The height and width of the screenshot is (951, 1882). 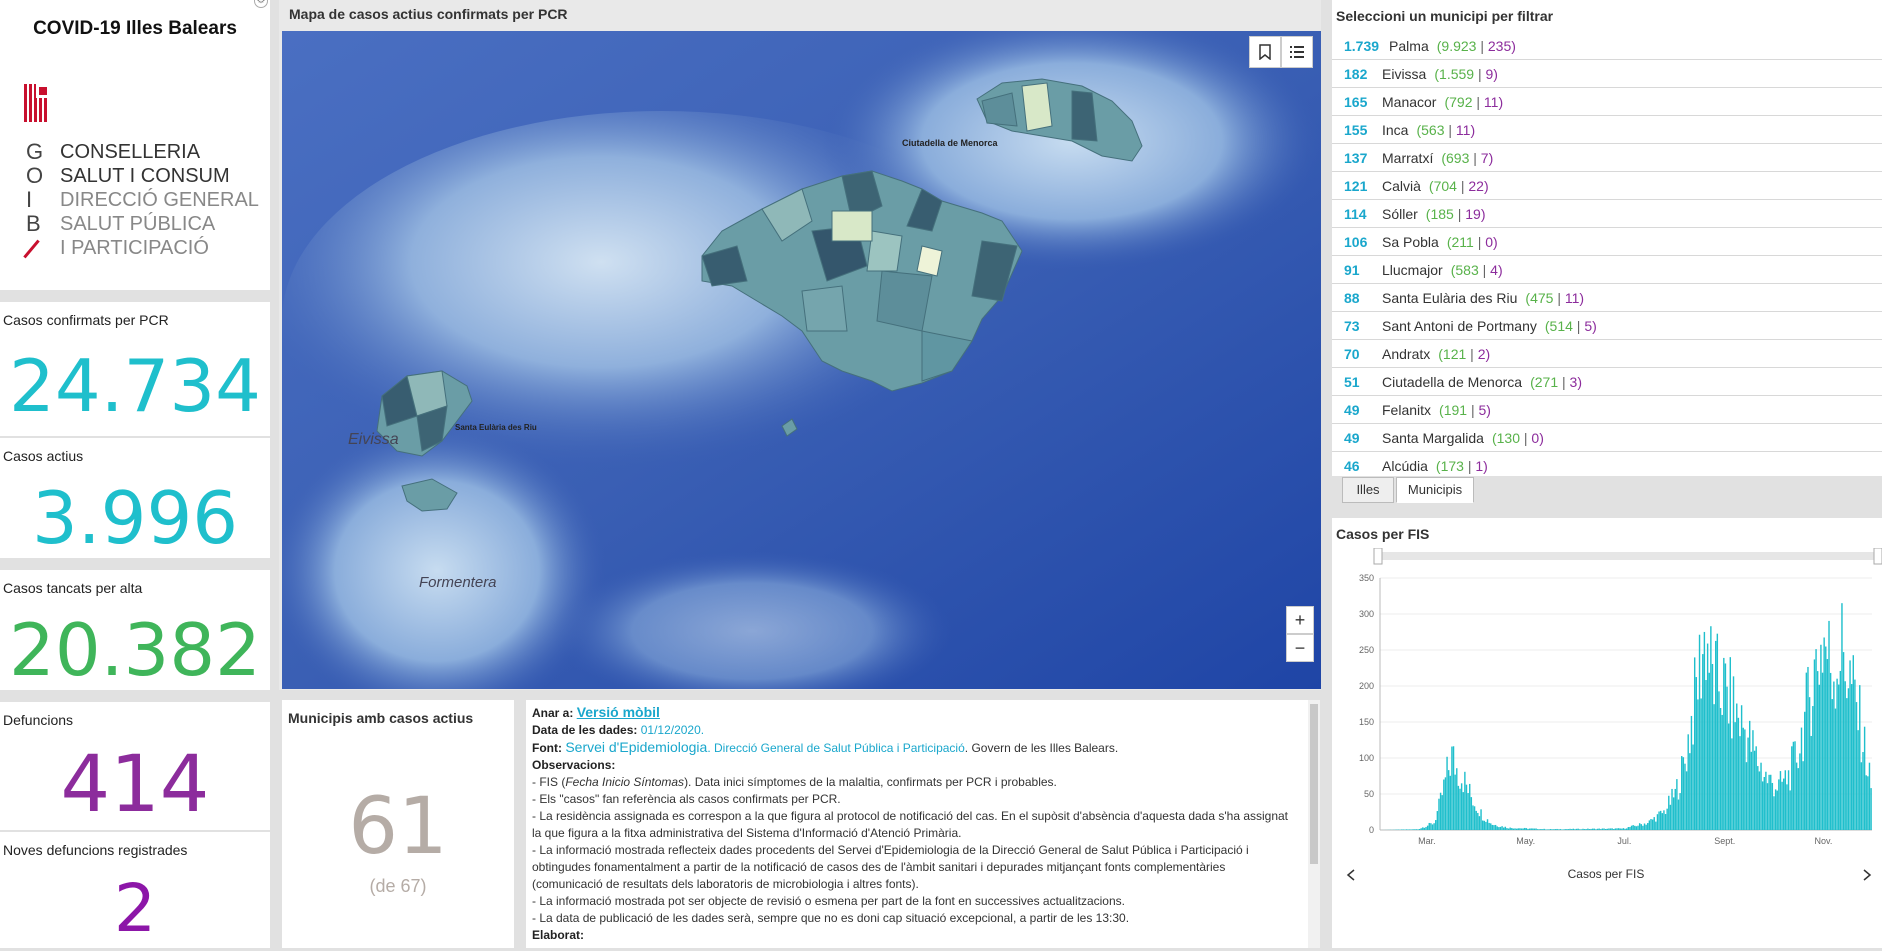 I want to click on source-service-link: Servei d'Epidemiologia, so click(x=636, y=747).